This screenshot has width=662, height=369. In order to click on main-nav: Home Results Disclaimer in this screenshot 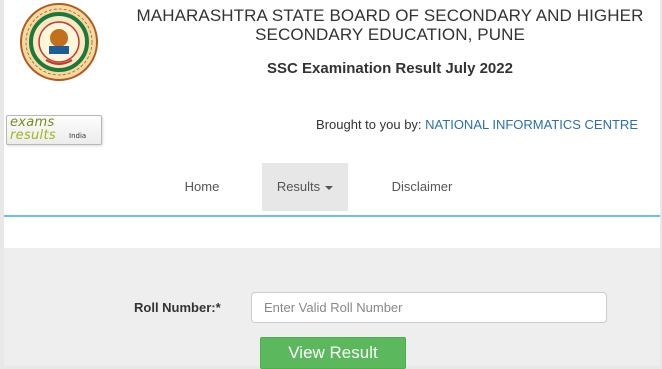, I will do `click(332, 188)`.